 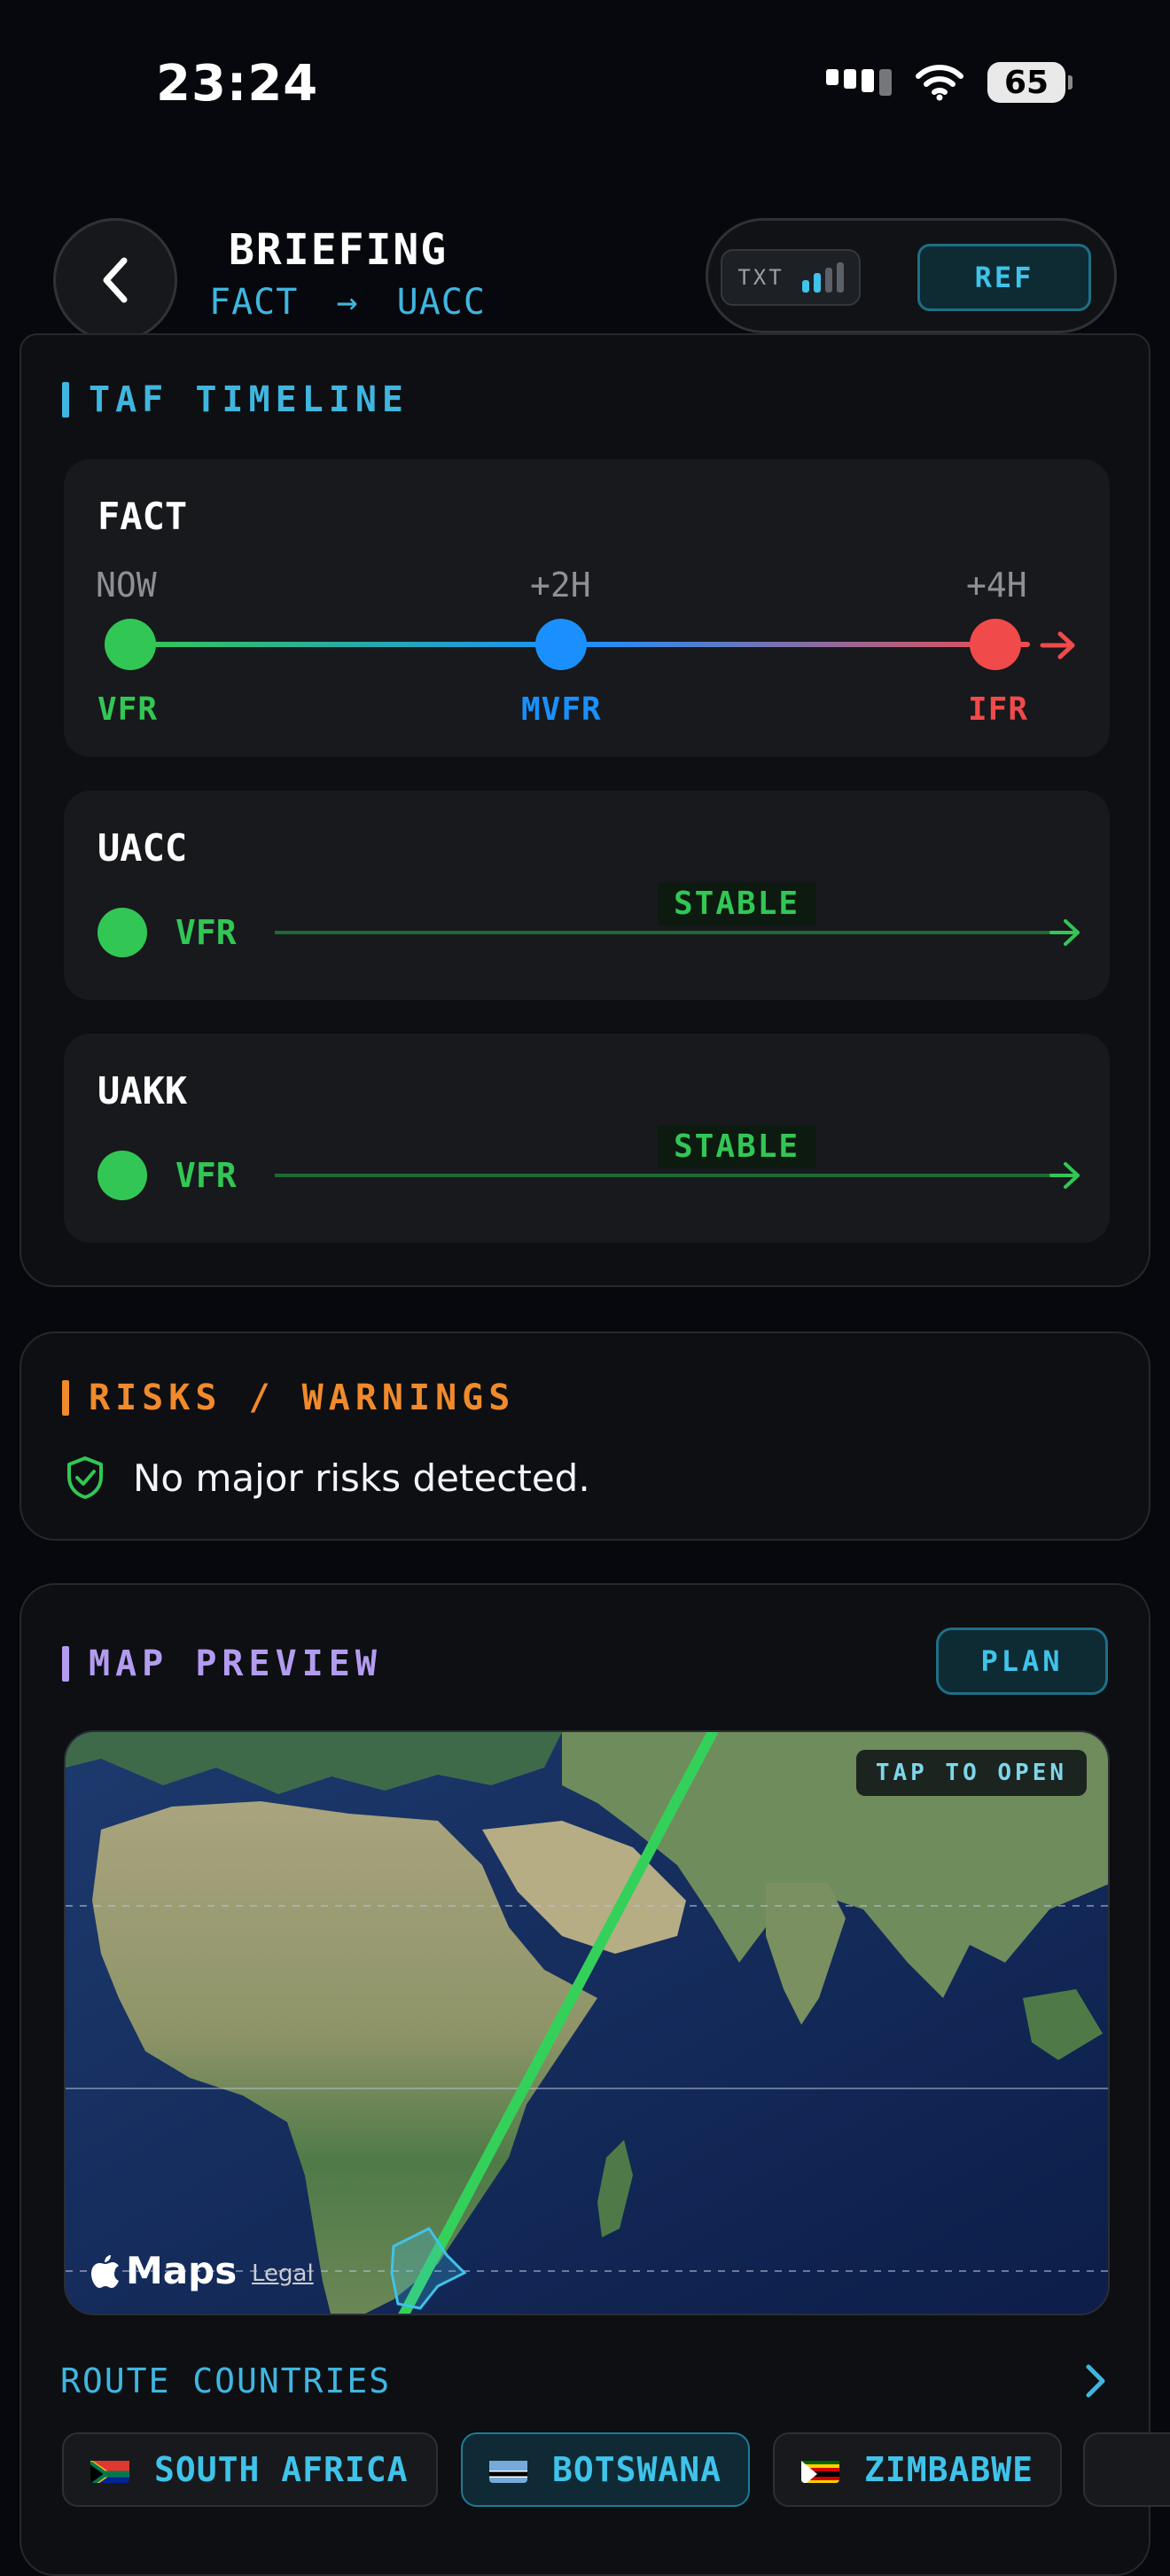 What do you see at coordinates (820, 2469) in the screenshot?
I see `zimbabwe-flag-icon` at bounding box center [820, 2469].